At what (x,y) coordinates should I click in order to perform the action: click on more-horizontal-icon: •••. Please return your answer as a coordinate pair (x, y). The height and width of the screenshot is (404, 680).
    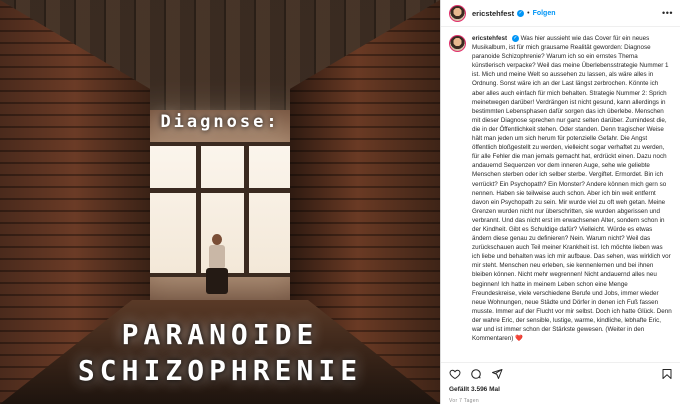
    Looking at the image, I should click on (667, 13).